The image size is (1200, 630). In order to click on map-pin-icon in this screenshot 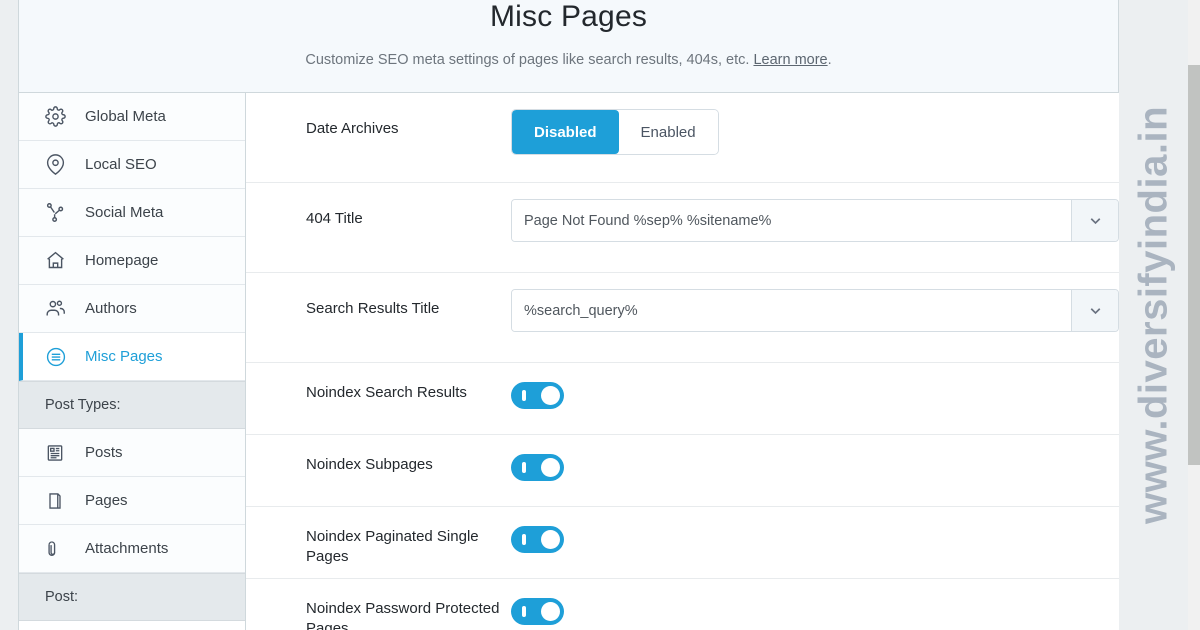, I will do `click(58, 164)`.